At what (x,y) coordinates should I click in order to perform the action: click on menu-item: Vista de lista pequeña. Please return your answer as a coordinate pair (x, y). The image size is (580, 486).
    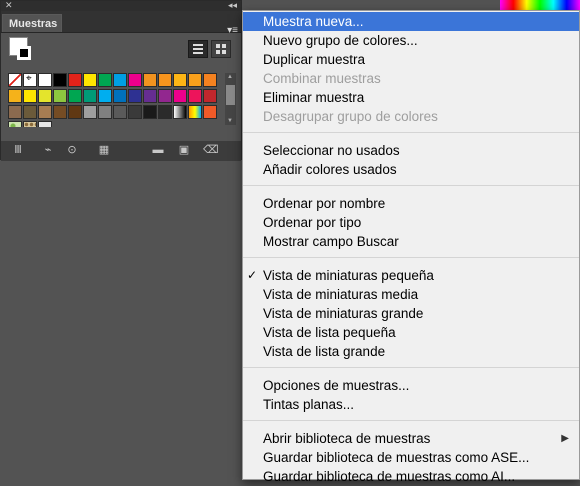
    Looking at the image, I should click on (411, 332).